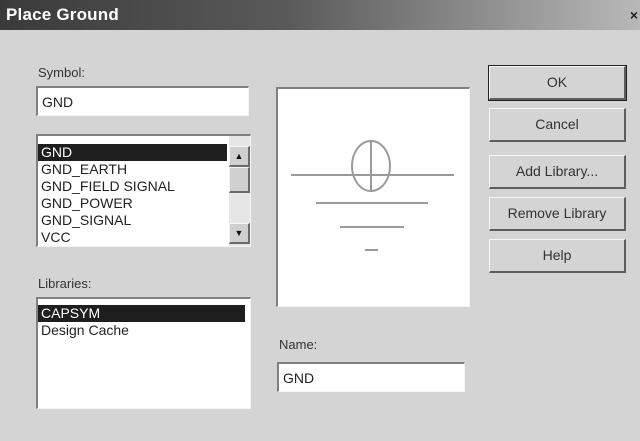 The image size is (640, 441). Describe the element at coordinates (61, 72) in the screenshot. I see `symbol-label: Symbol:` at that location.